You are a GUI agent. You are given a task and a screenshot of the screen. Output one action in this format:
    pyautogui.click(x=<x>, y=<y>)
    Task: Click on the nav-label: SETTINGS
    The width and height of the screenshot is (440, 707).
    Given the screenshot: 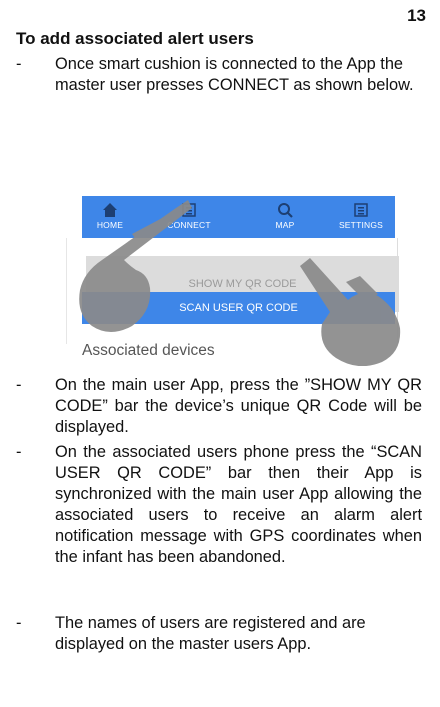 What is the action you would take?
    pyautogui.click(x=361, y=225)
    